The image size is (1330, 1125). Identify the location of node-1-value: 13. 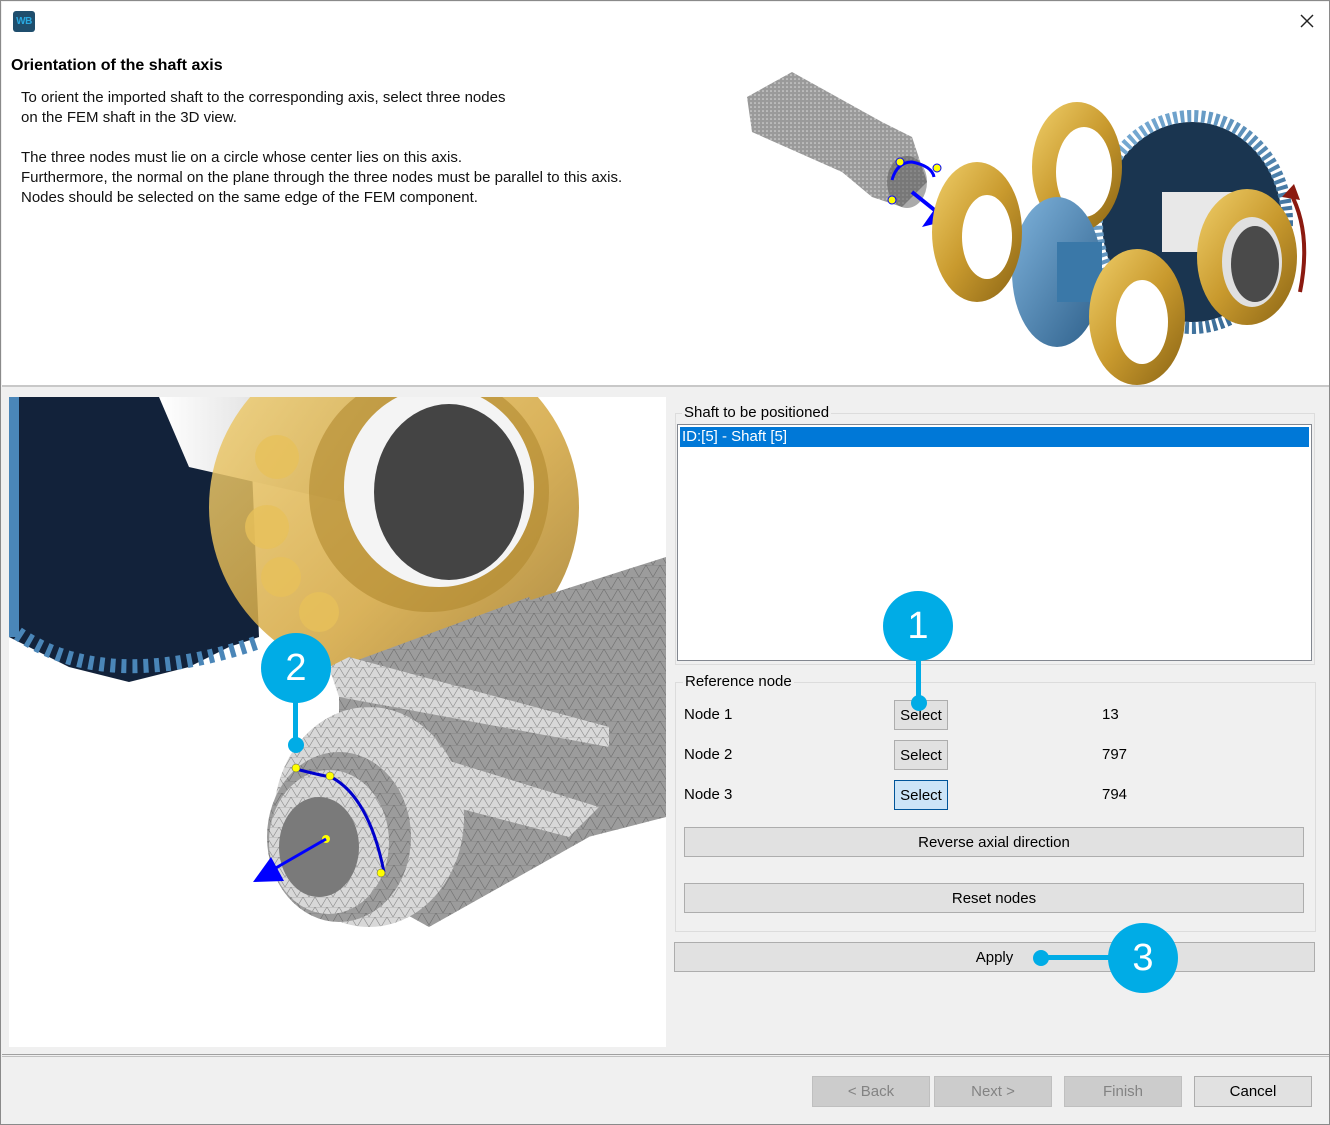
(1110, 714).